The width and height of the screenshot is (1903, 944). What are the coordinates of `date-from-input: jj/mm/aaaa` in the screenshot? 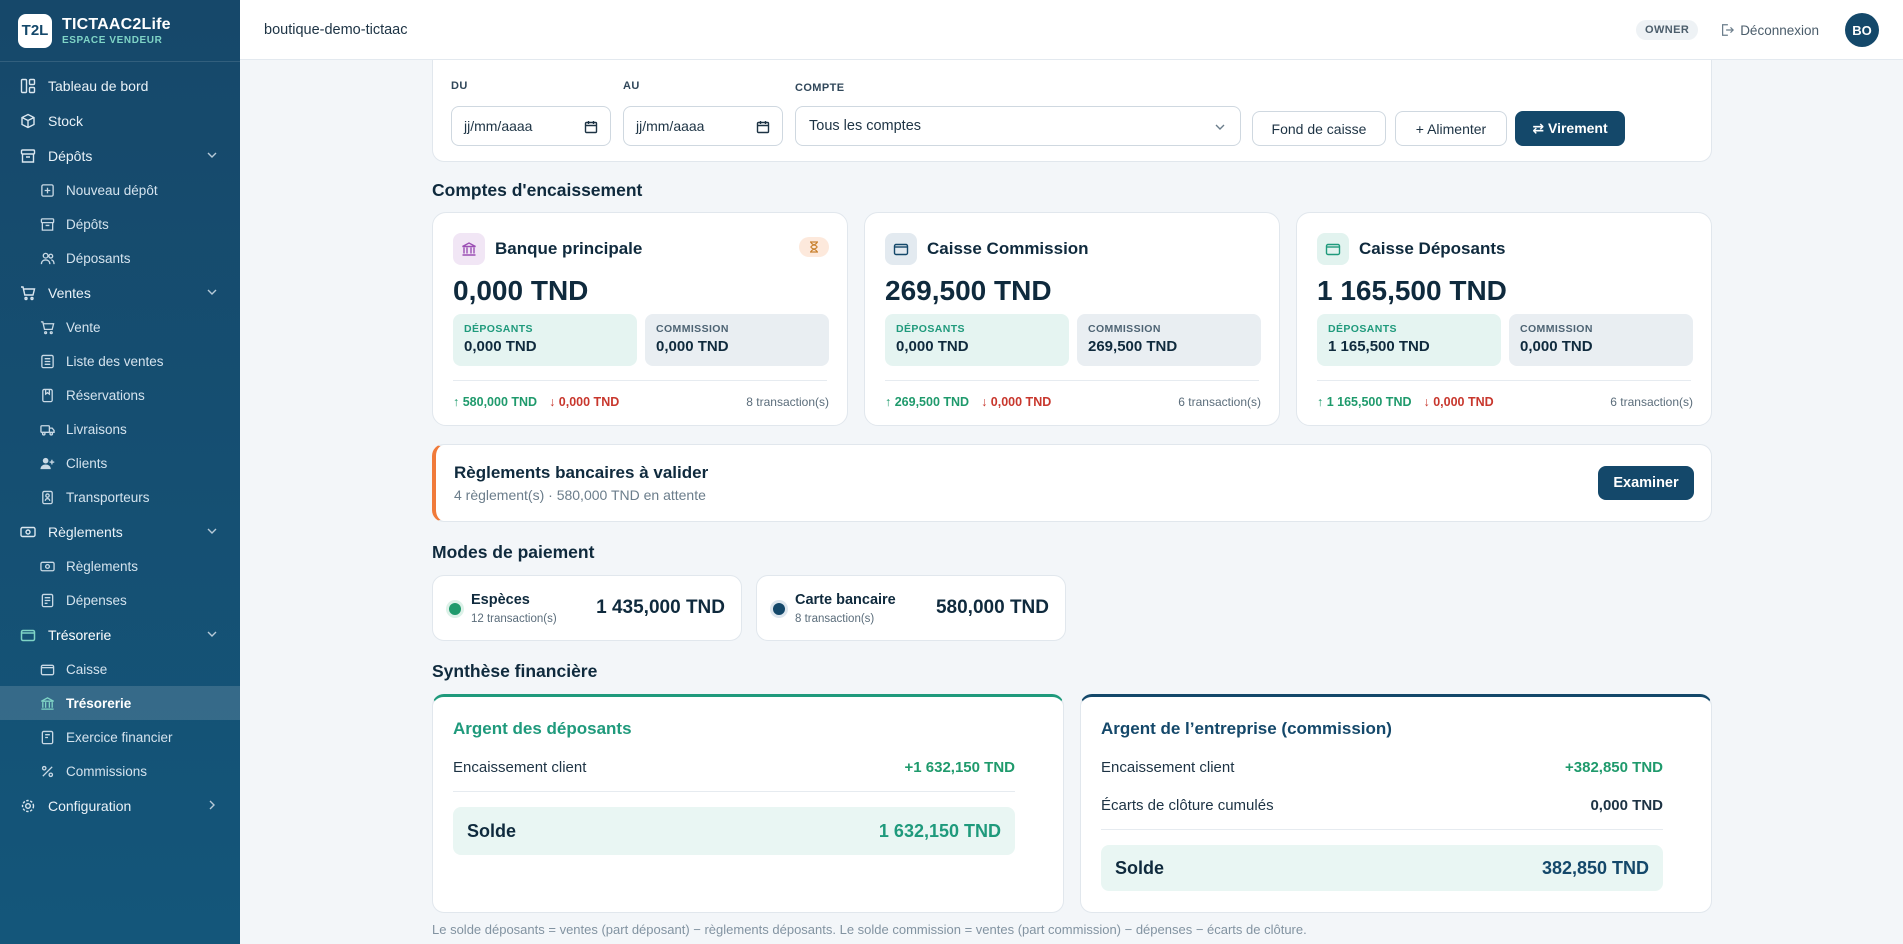 It's located at (531, 126).